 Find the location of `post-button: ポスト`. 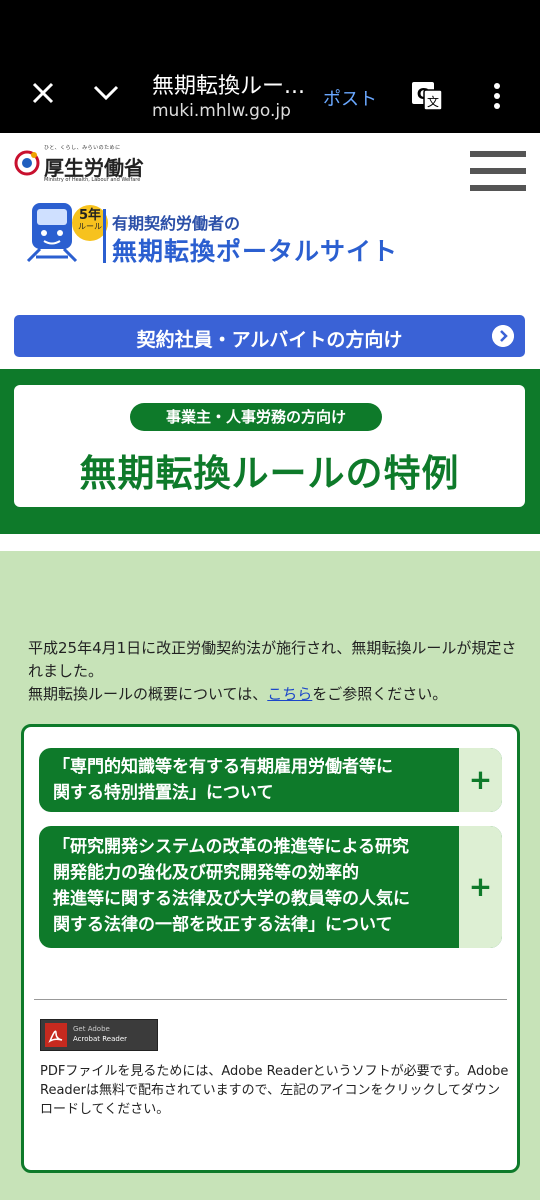

post-button: ポスト is located at coordinates (350, 98).